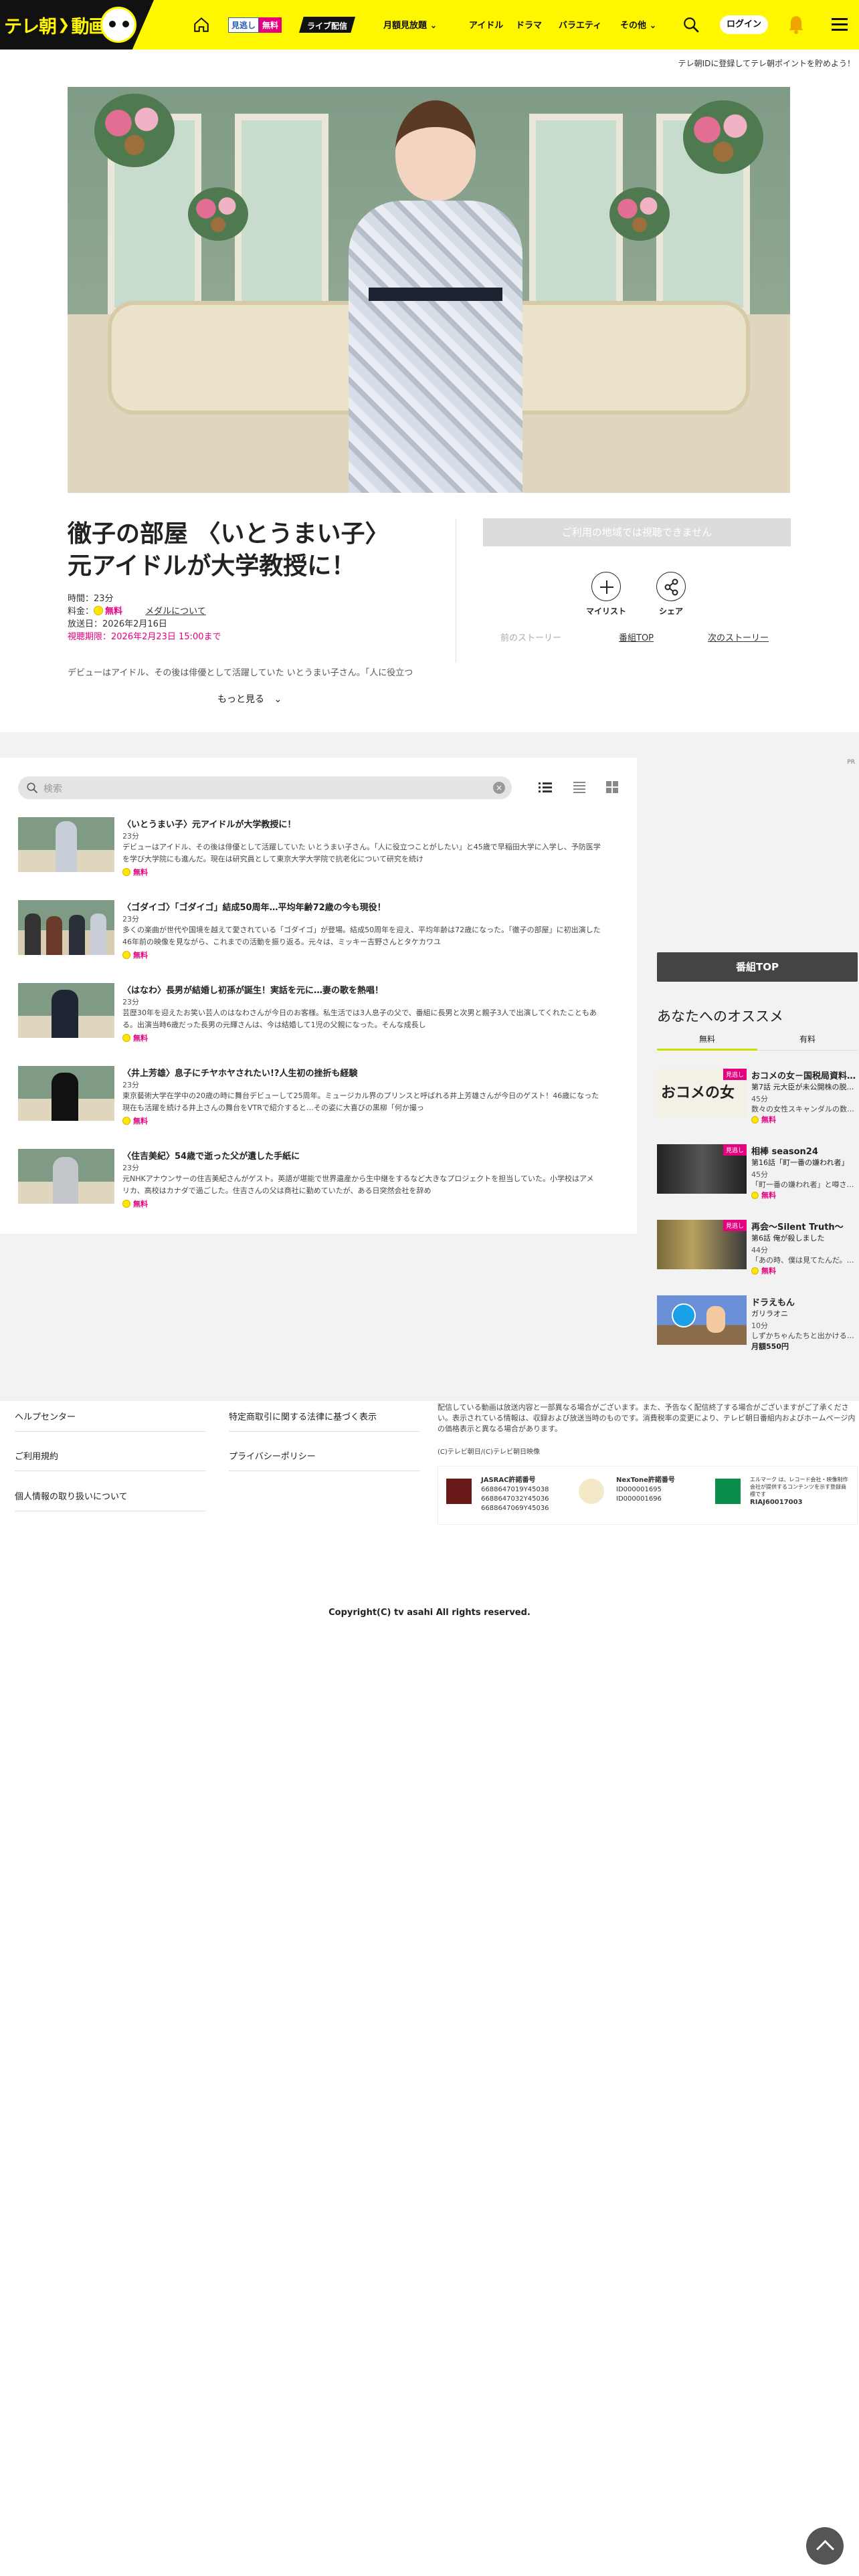 This screenshot has height=2576, width=859. What do you see at coordinates (493, 24) in the screenshot?
I see `nav-item-idol: アイドル` at bounding box center [493, 24].